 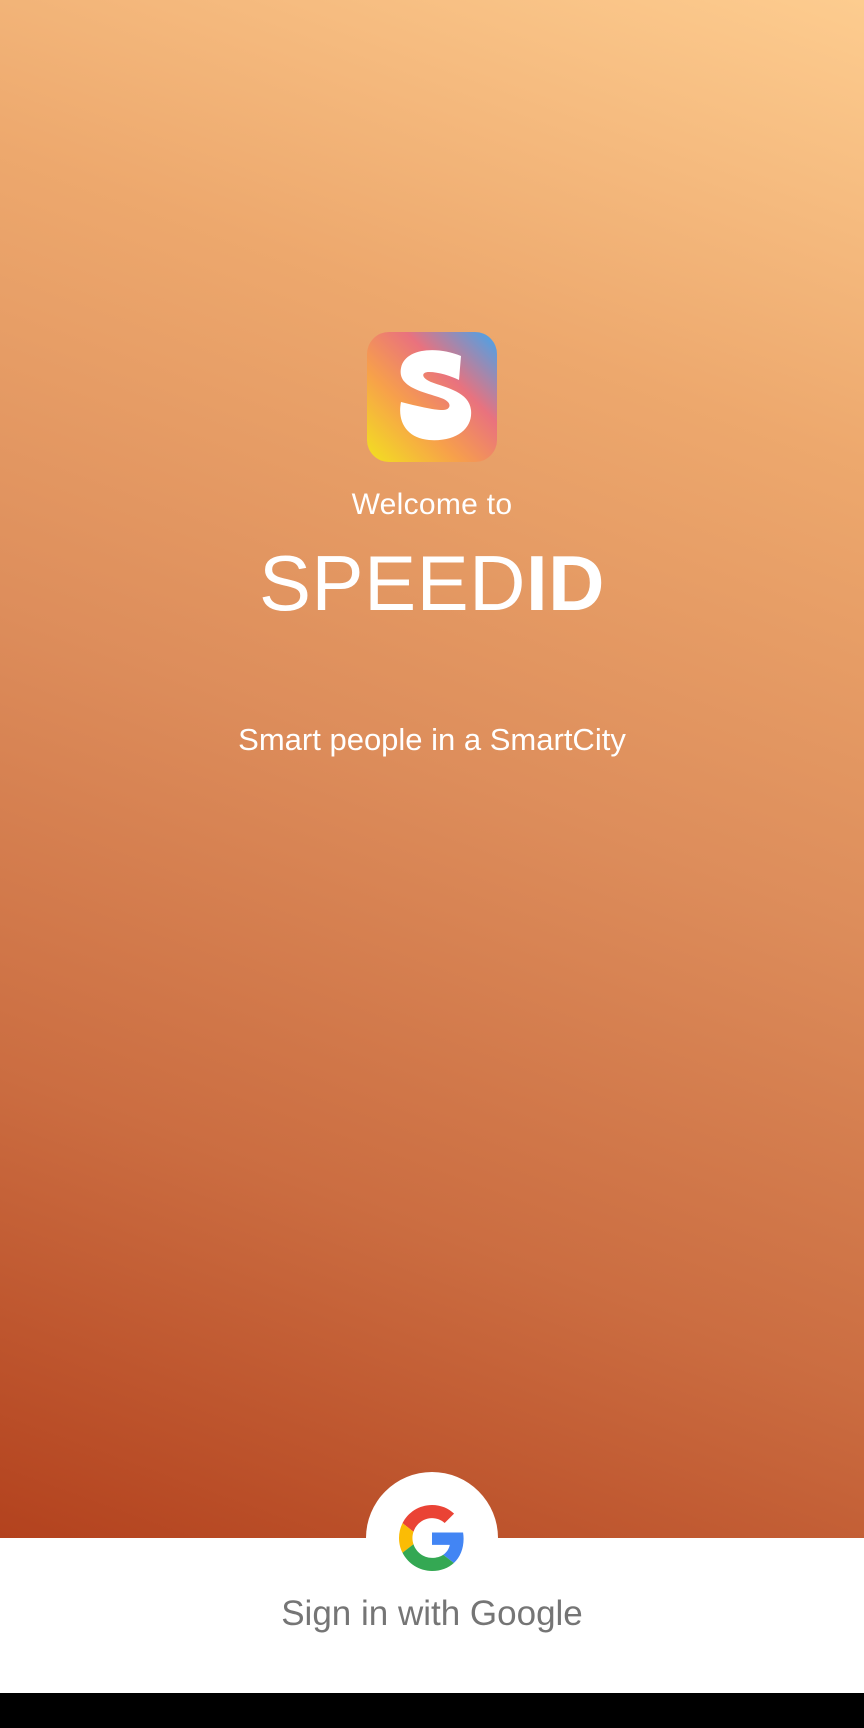 I want to click on app-title: SPEEDID, so click(x=432, y=583).